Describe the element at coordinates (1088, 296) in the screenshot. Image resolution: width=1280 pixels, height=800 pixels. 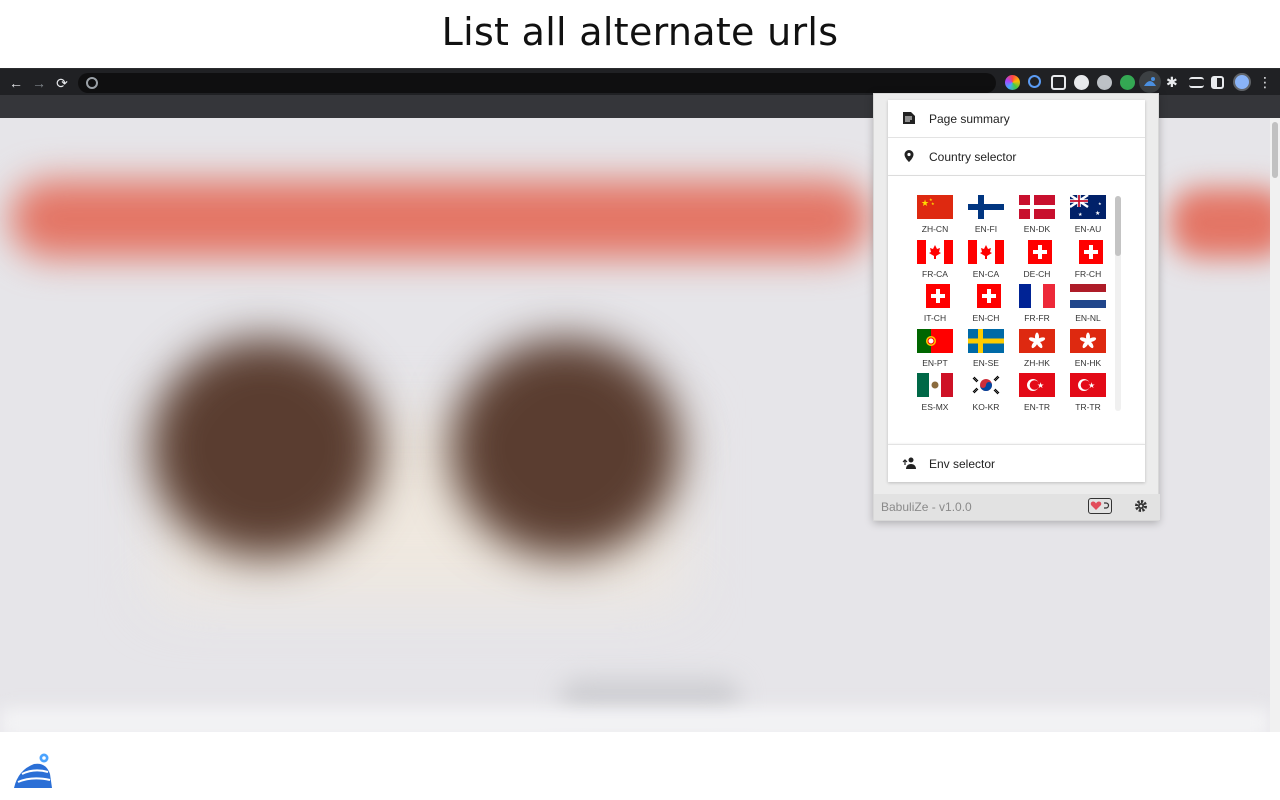
I see `nl-flag-icon` at that location.